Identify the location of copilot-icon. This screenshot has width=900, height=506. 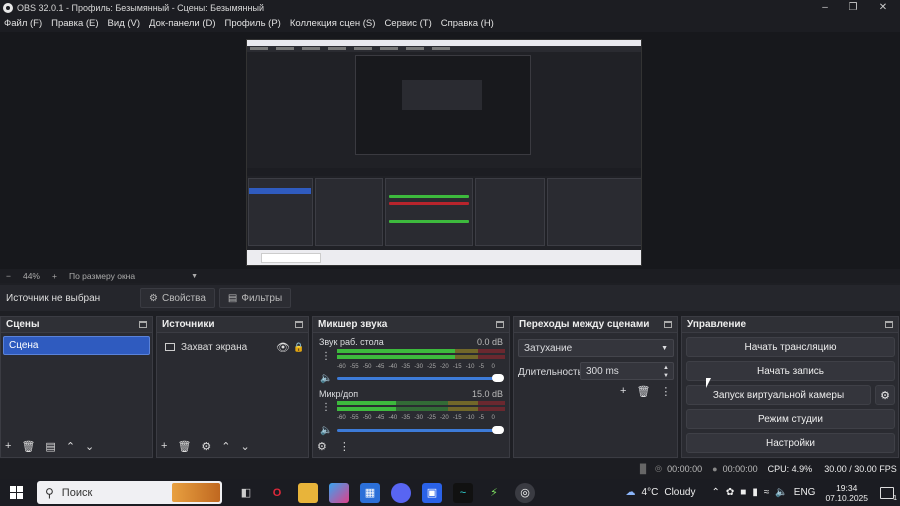
(339, 492).